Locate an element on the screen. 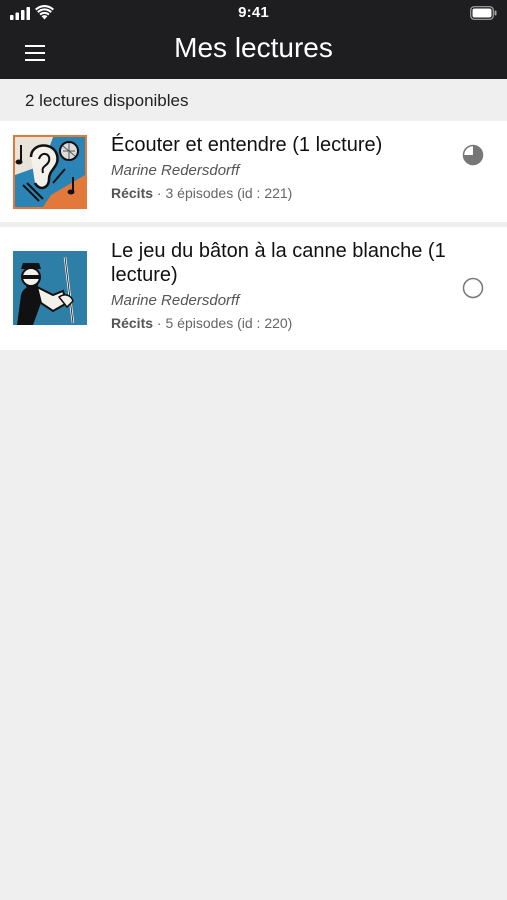  item-episodes: 5 épisodes (id : 220) is located at coordinates (229, 323).